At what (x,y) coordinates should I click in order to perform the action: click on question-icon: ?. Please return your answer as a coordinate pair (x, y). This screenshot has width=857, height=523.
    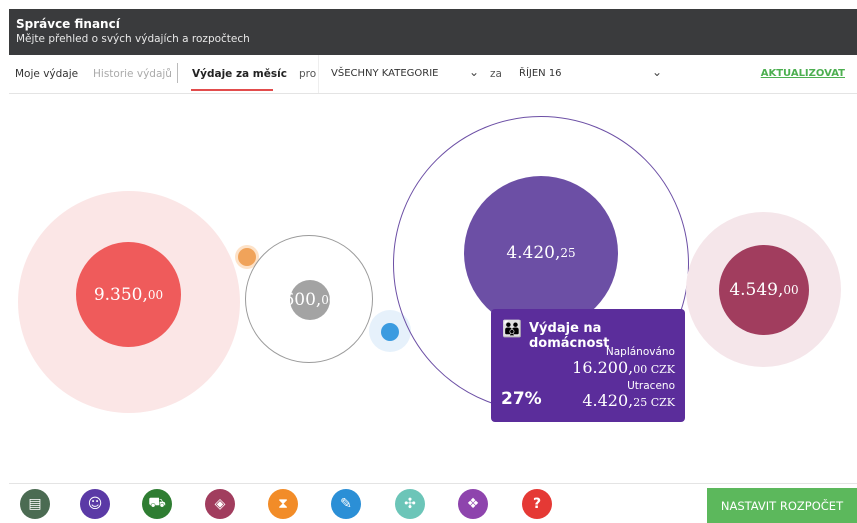
    Looking at the image, I should click on (537, 504).